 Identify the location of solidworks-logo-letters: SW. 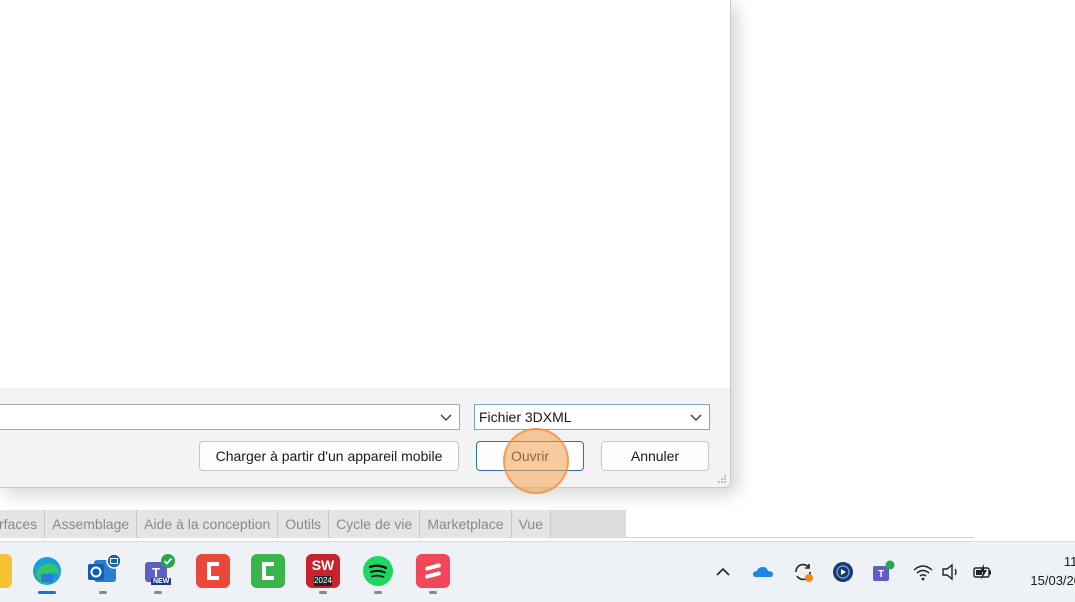
(323, 565).